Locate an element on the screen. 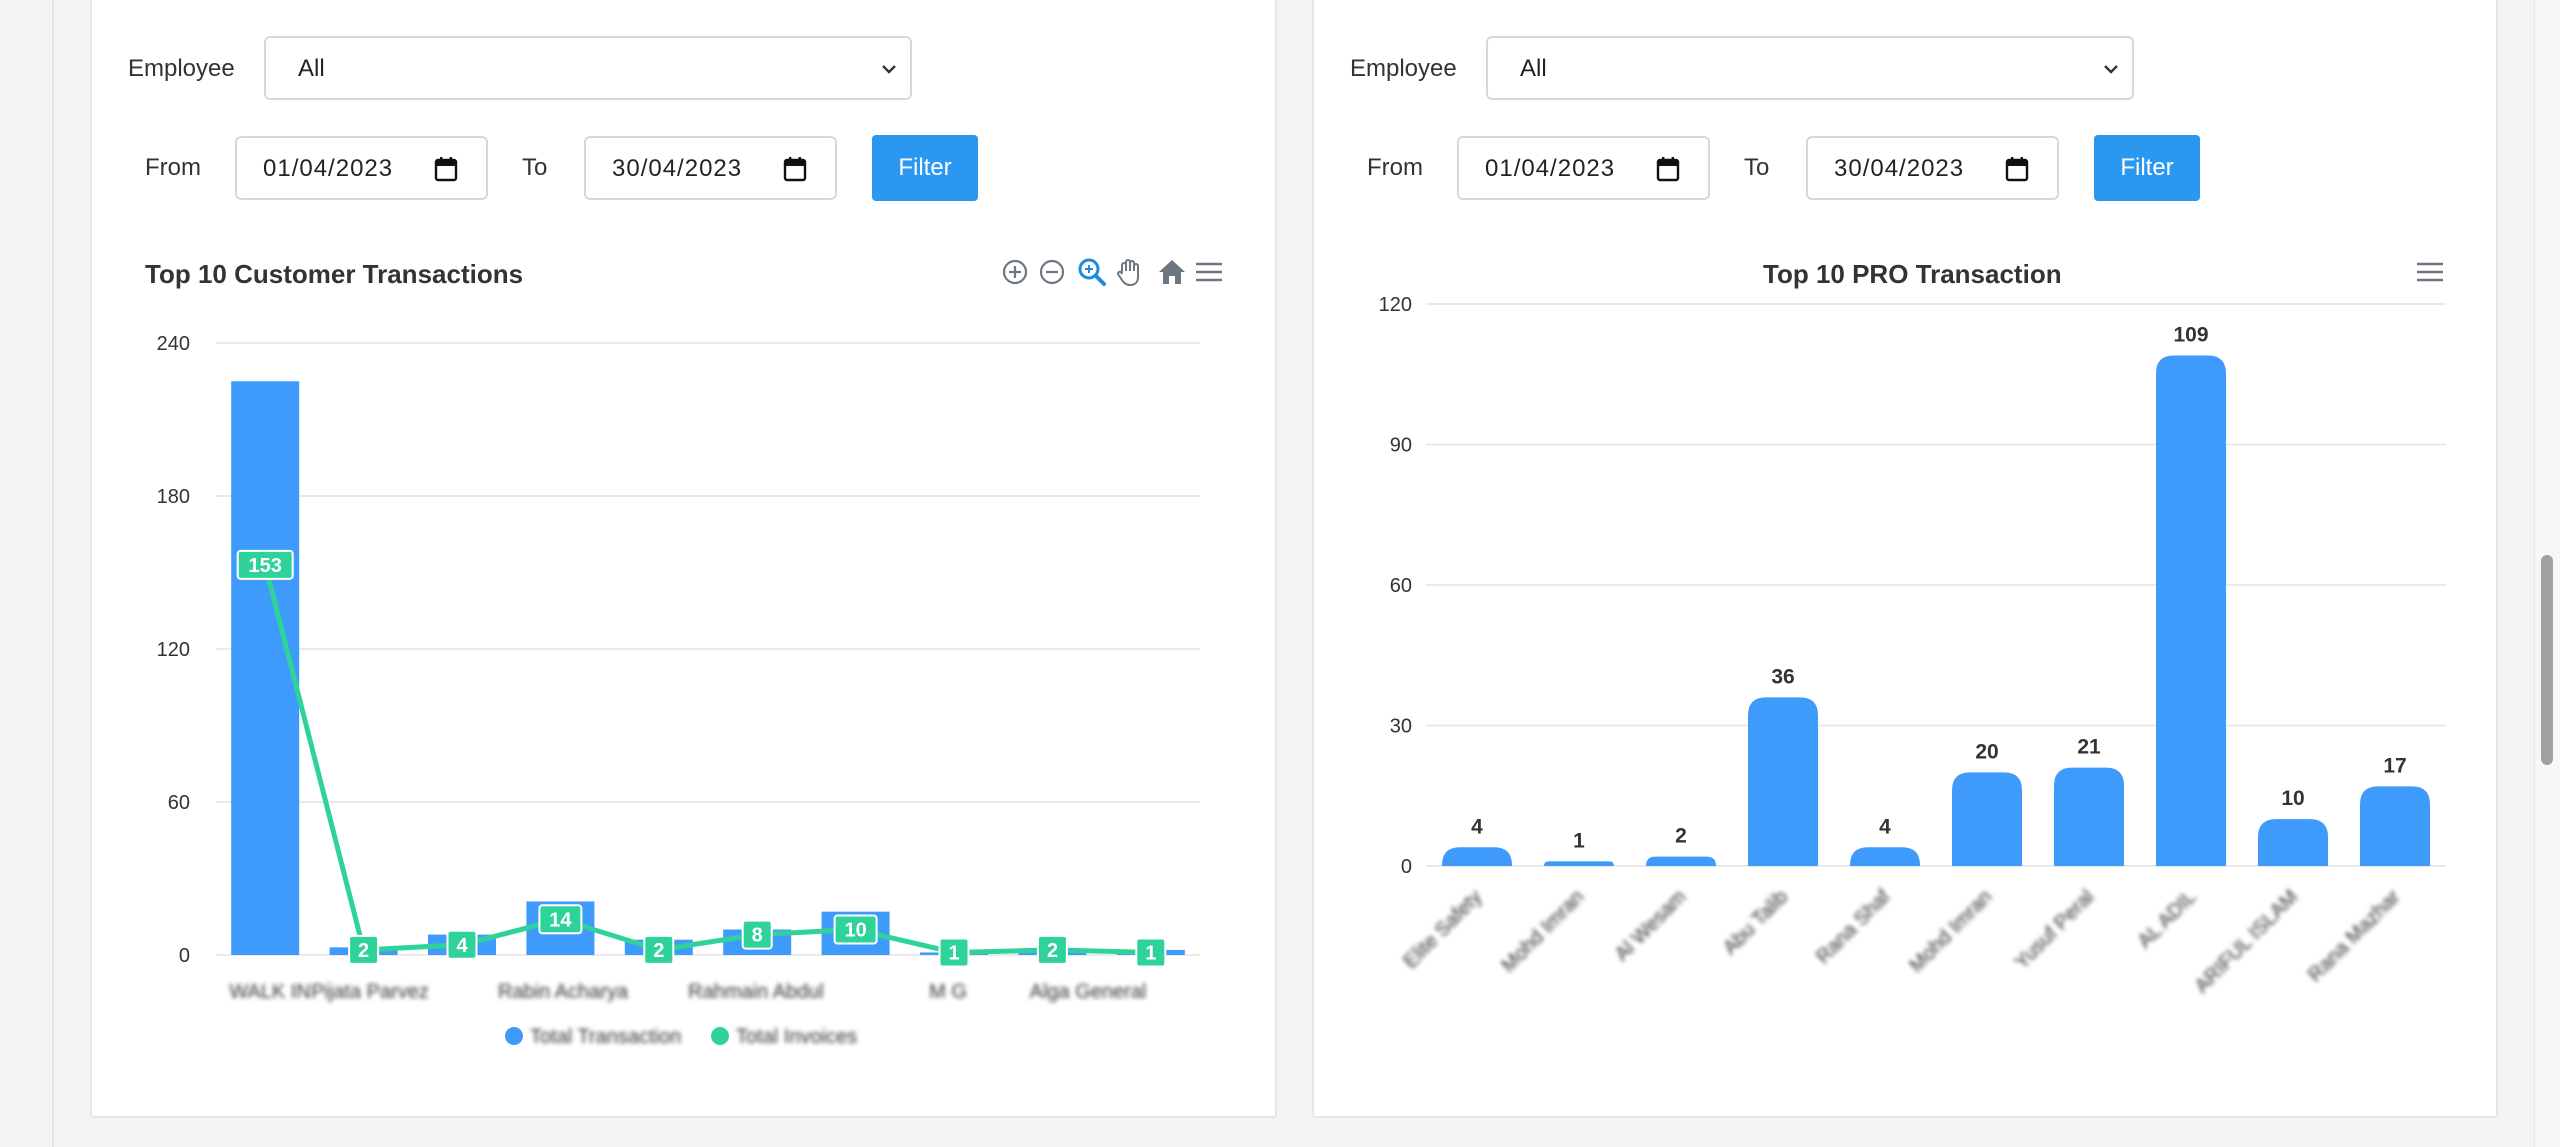 This screenshot has height=1147, width=2560. bar-data-label: 10 is located at coordinates (2292, 798).